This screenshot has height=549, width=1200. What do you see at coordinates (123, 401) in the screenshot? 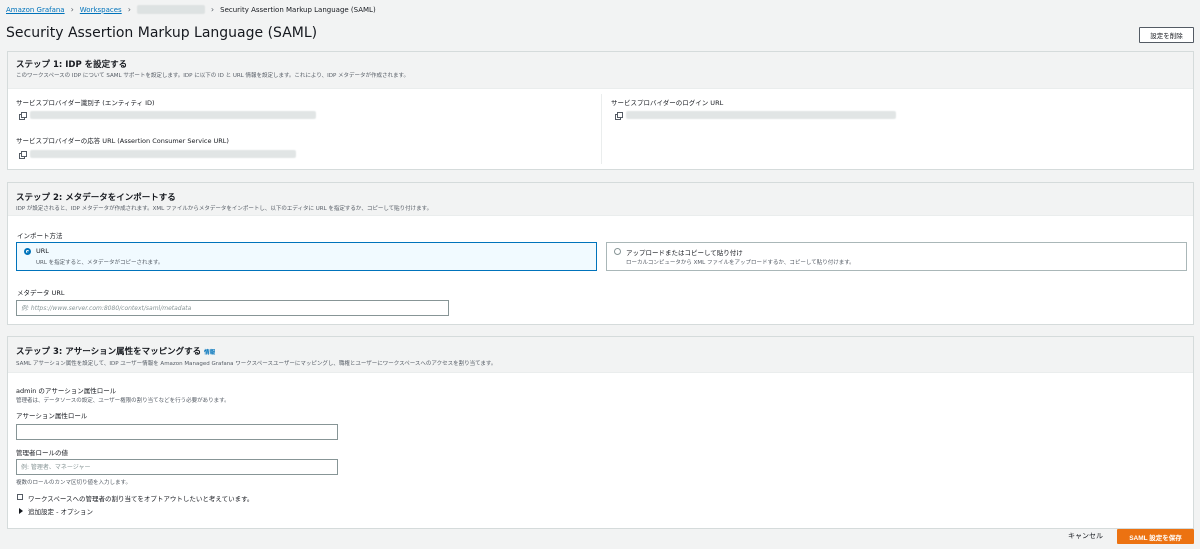
I see `admin-role-description: 管理者は、データソースの設定、ユーザー権限の割り当てなどを行う必要があります。` at bounding box center [123, 401].